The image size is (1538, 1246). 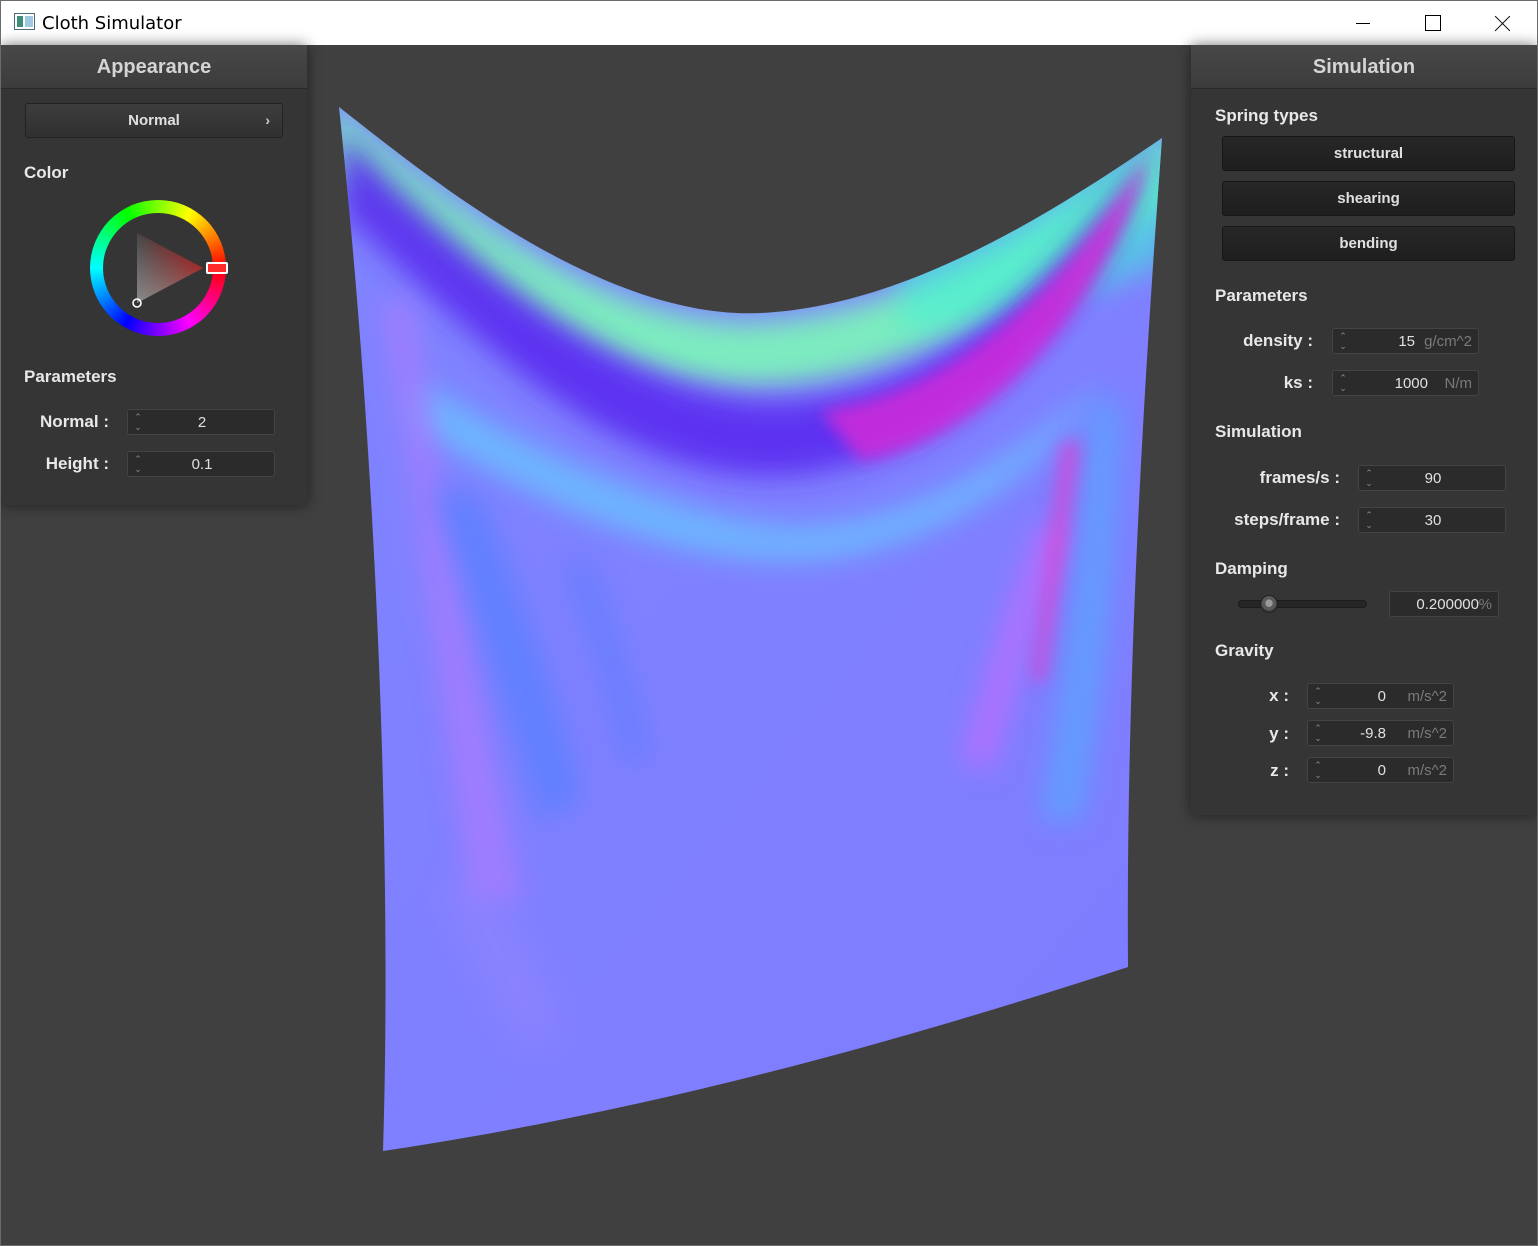 I want to click on gravity-y-input: ⌃ ⌄ -9.8 m/s^2, so click(x=1380, y=733).